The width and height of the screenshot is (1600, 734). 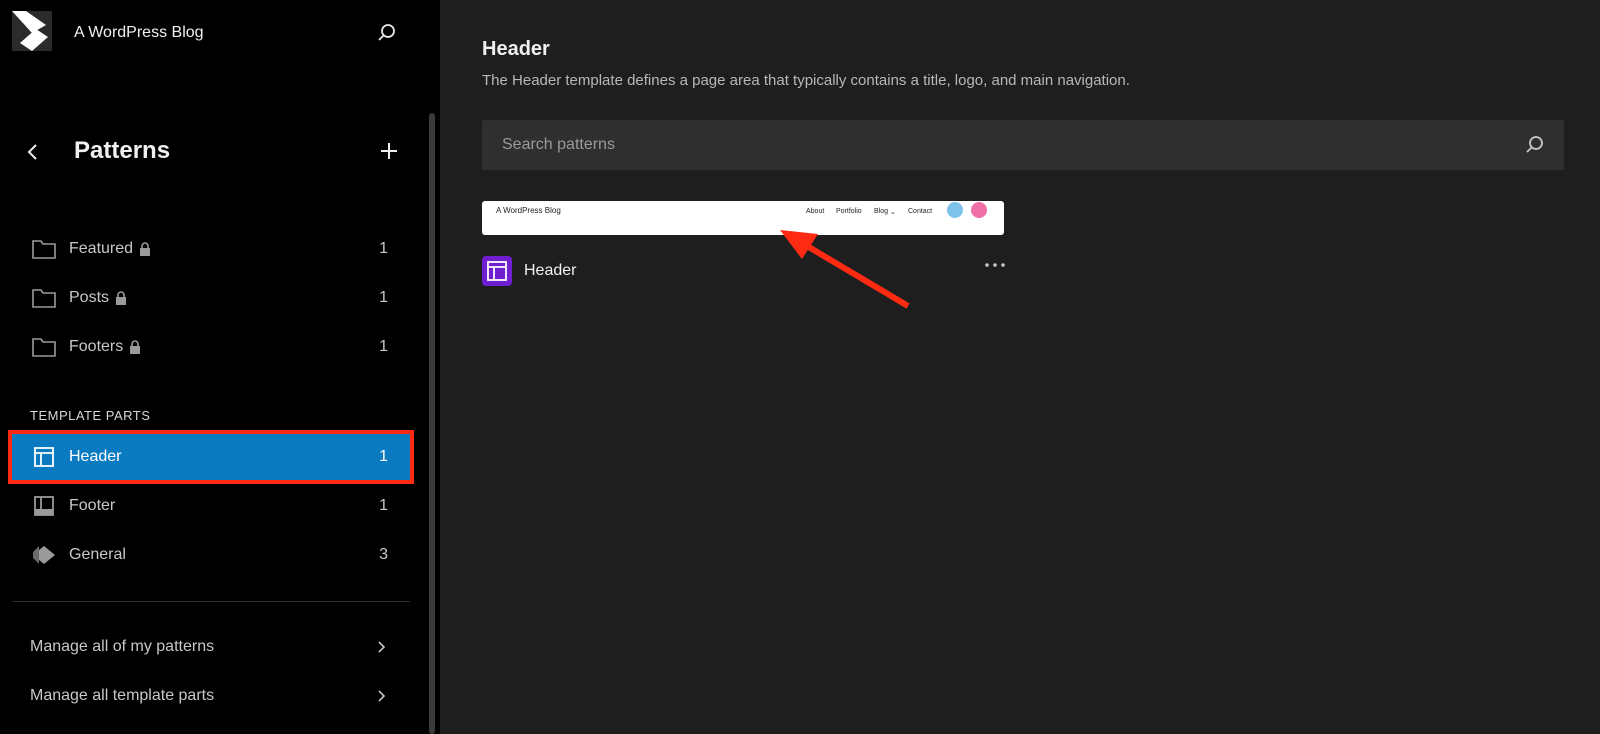 What do you see at coordinates (90, 415) in the screenshot?
I see `template-parts-heading: TEMPLATE PARTS` at bounding box center [90, 415].